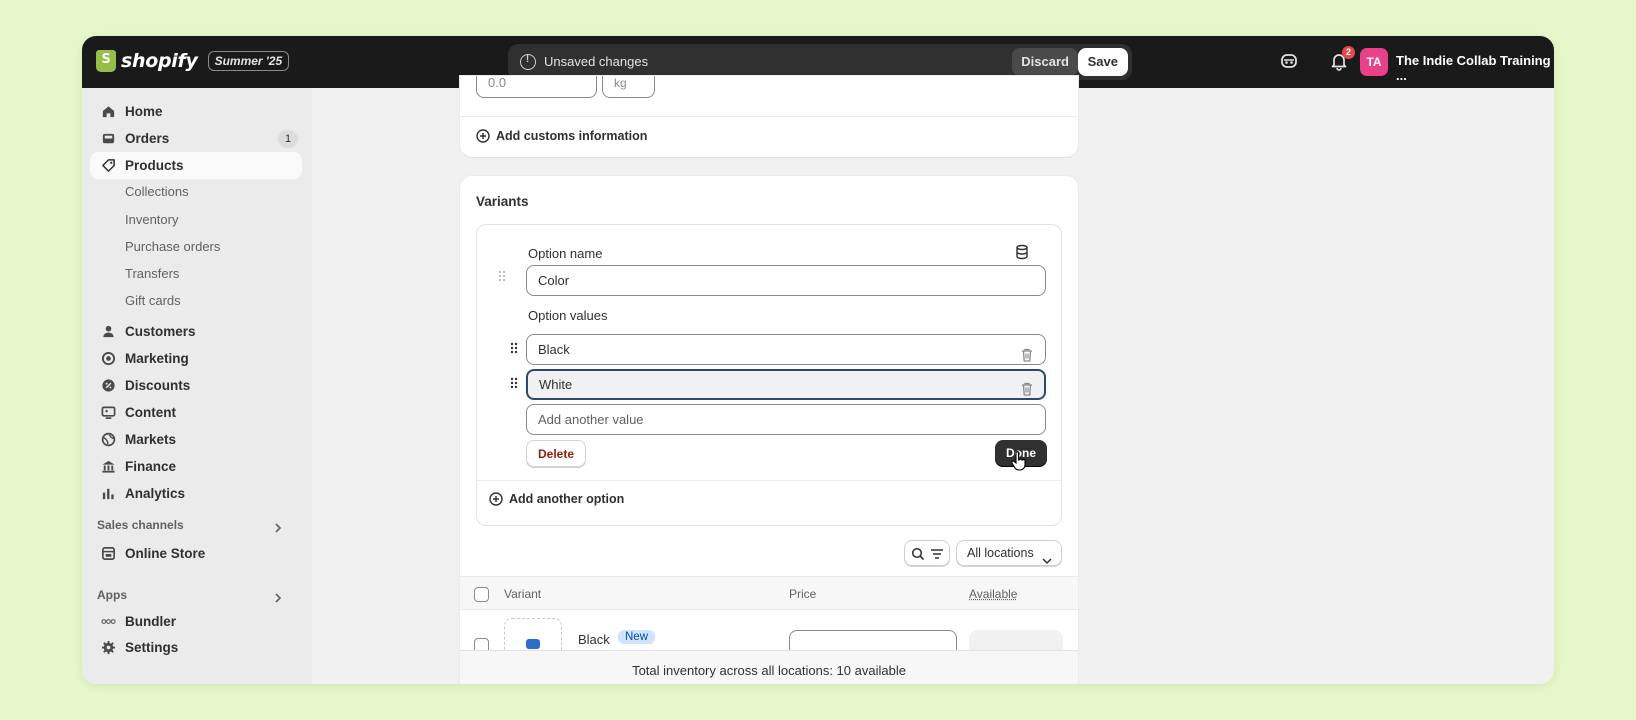 The width and height of the screenshot is (1636, 720). Describe the element at coordinates (196, 111) in the screenshot. I see `sidebar-item-home: Home` at that location.